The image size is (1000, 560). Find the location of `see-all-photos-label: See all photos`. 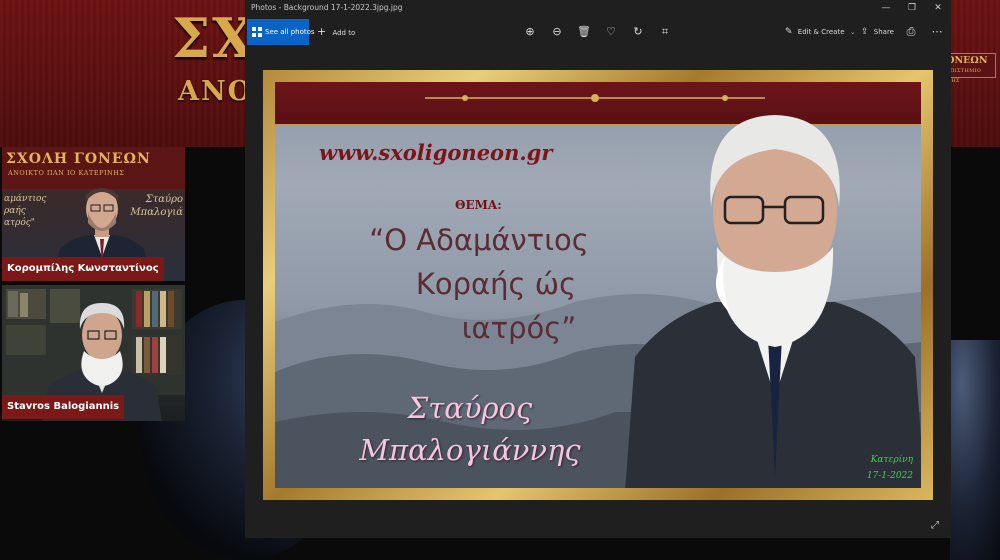

see-all-photos-label: See all photos is located at coordinates (290, 32).